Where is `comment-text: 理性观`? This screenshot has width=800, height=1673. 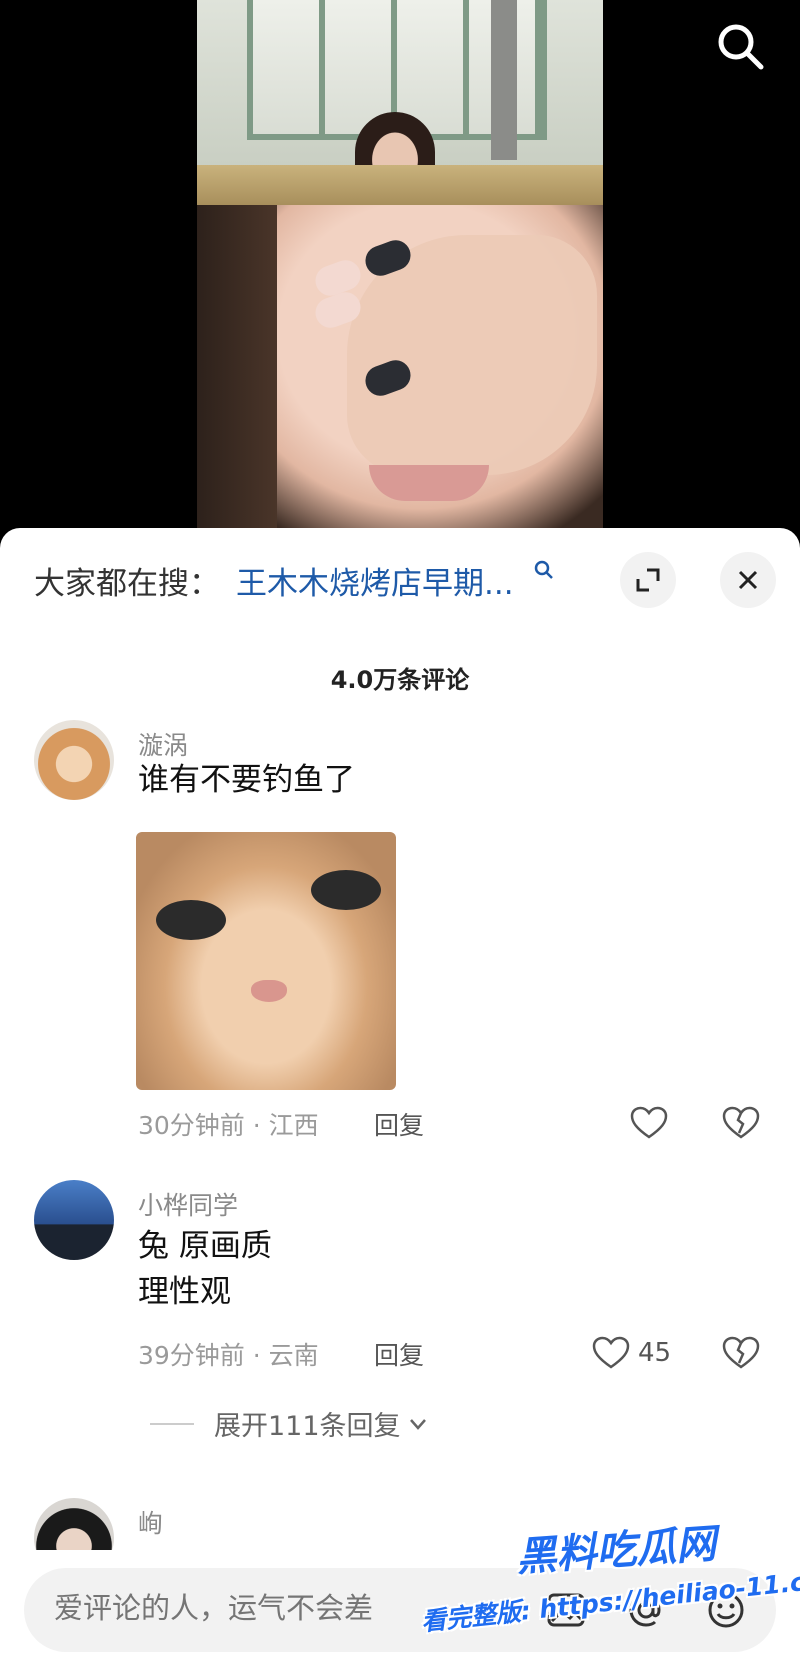 comment-text: 理性观 is located at coordinates (184, 1292).